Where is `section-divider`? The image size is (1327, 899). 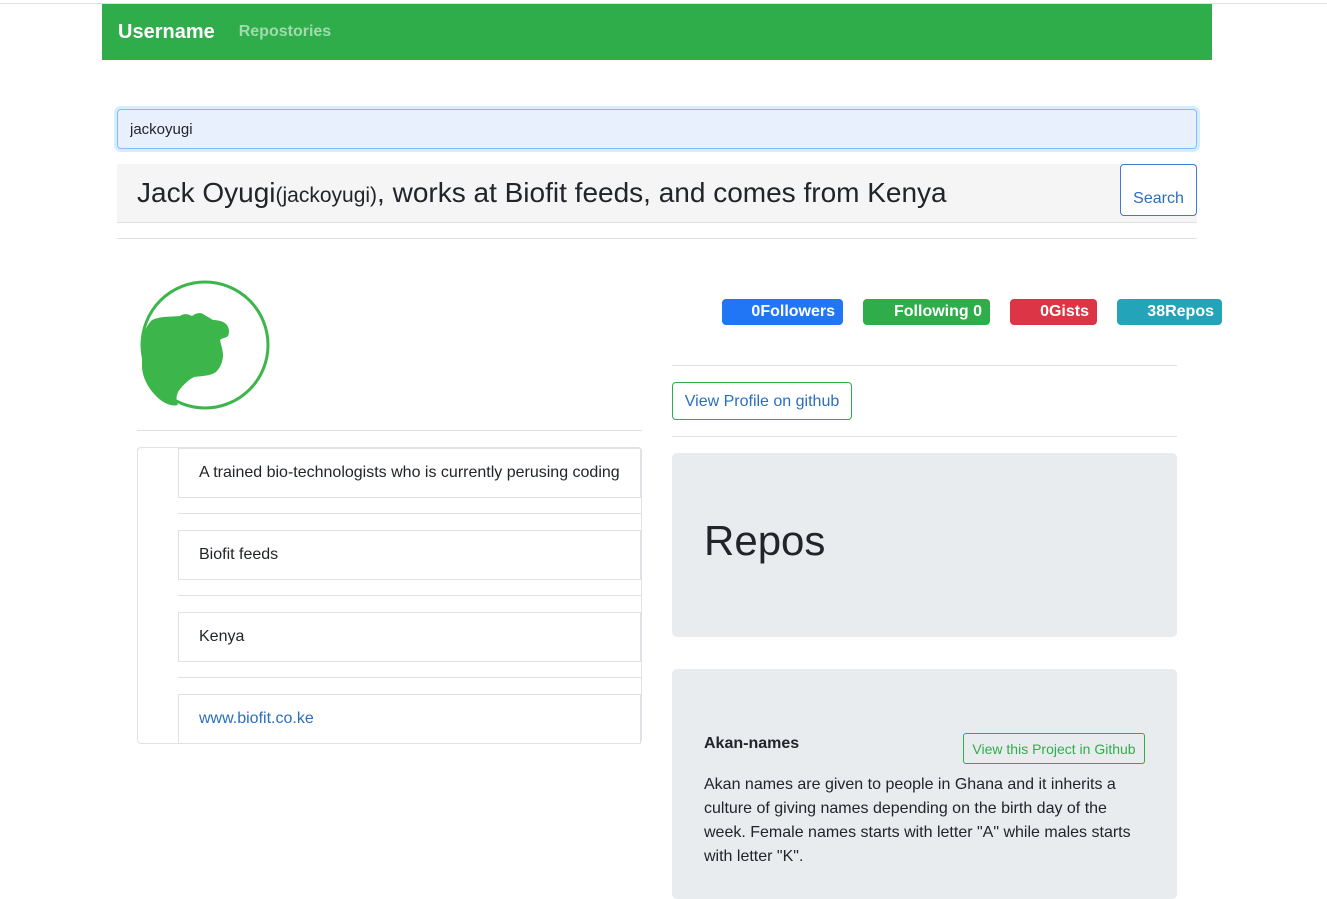
section-divider is located at coordinates (657, 238).